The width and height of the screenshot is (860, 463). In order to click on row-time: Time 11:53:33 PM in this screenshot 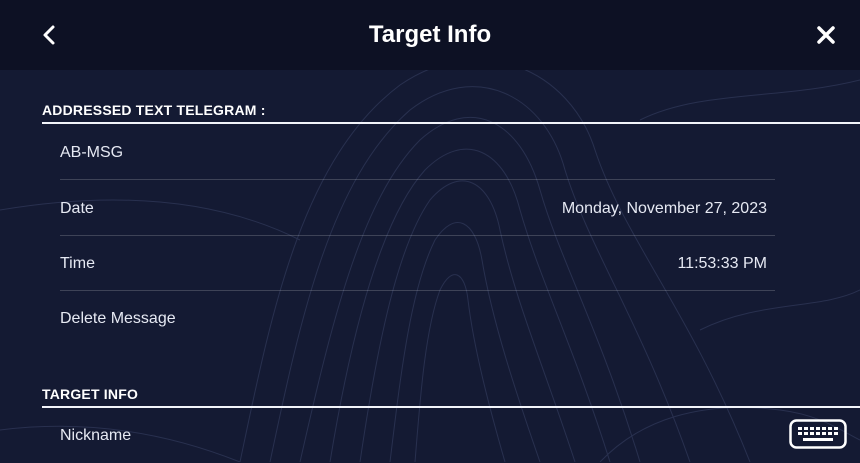, I will do `click(417, 264)`.